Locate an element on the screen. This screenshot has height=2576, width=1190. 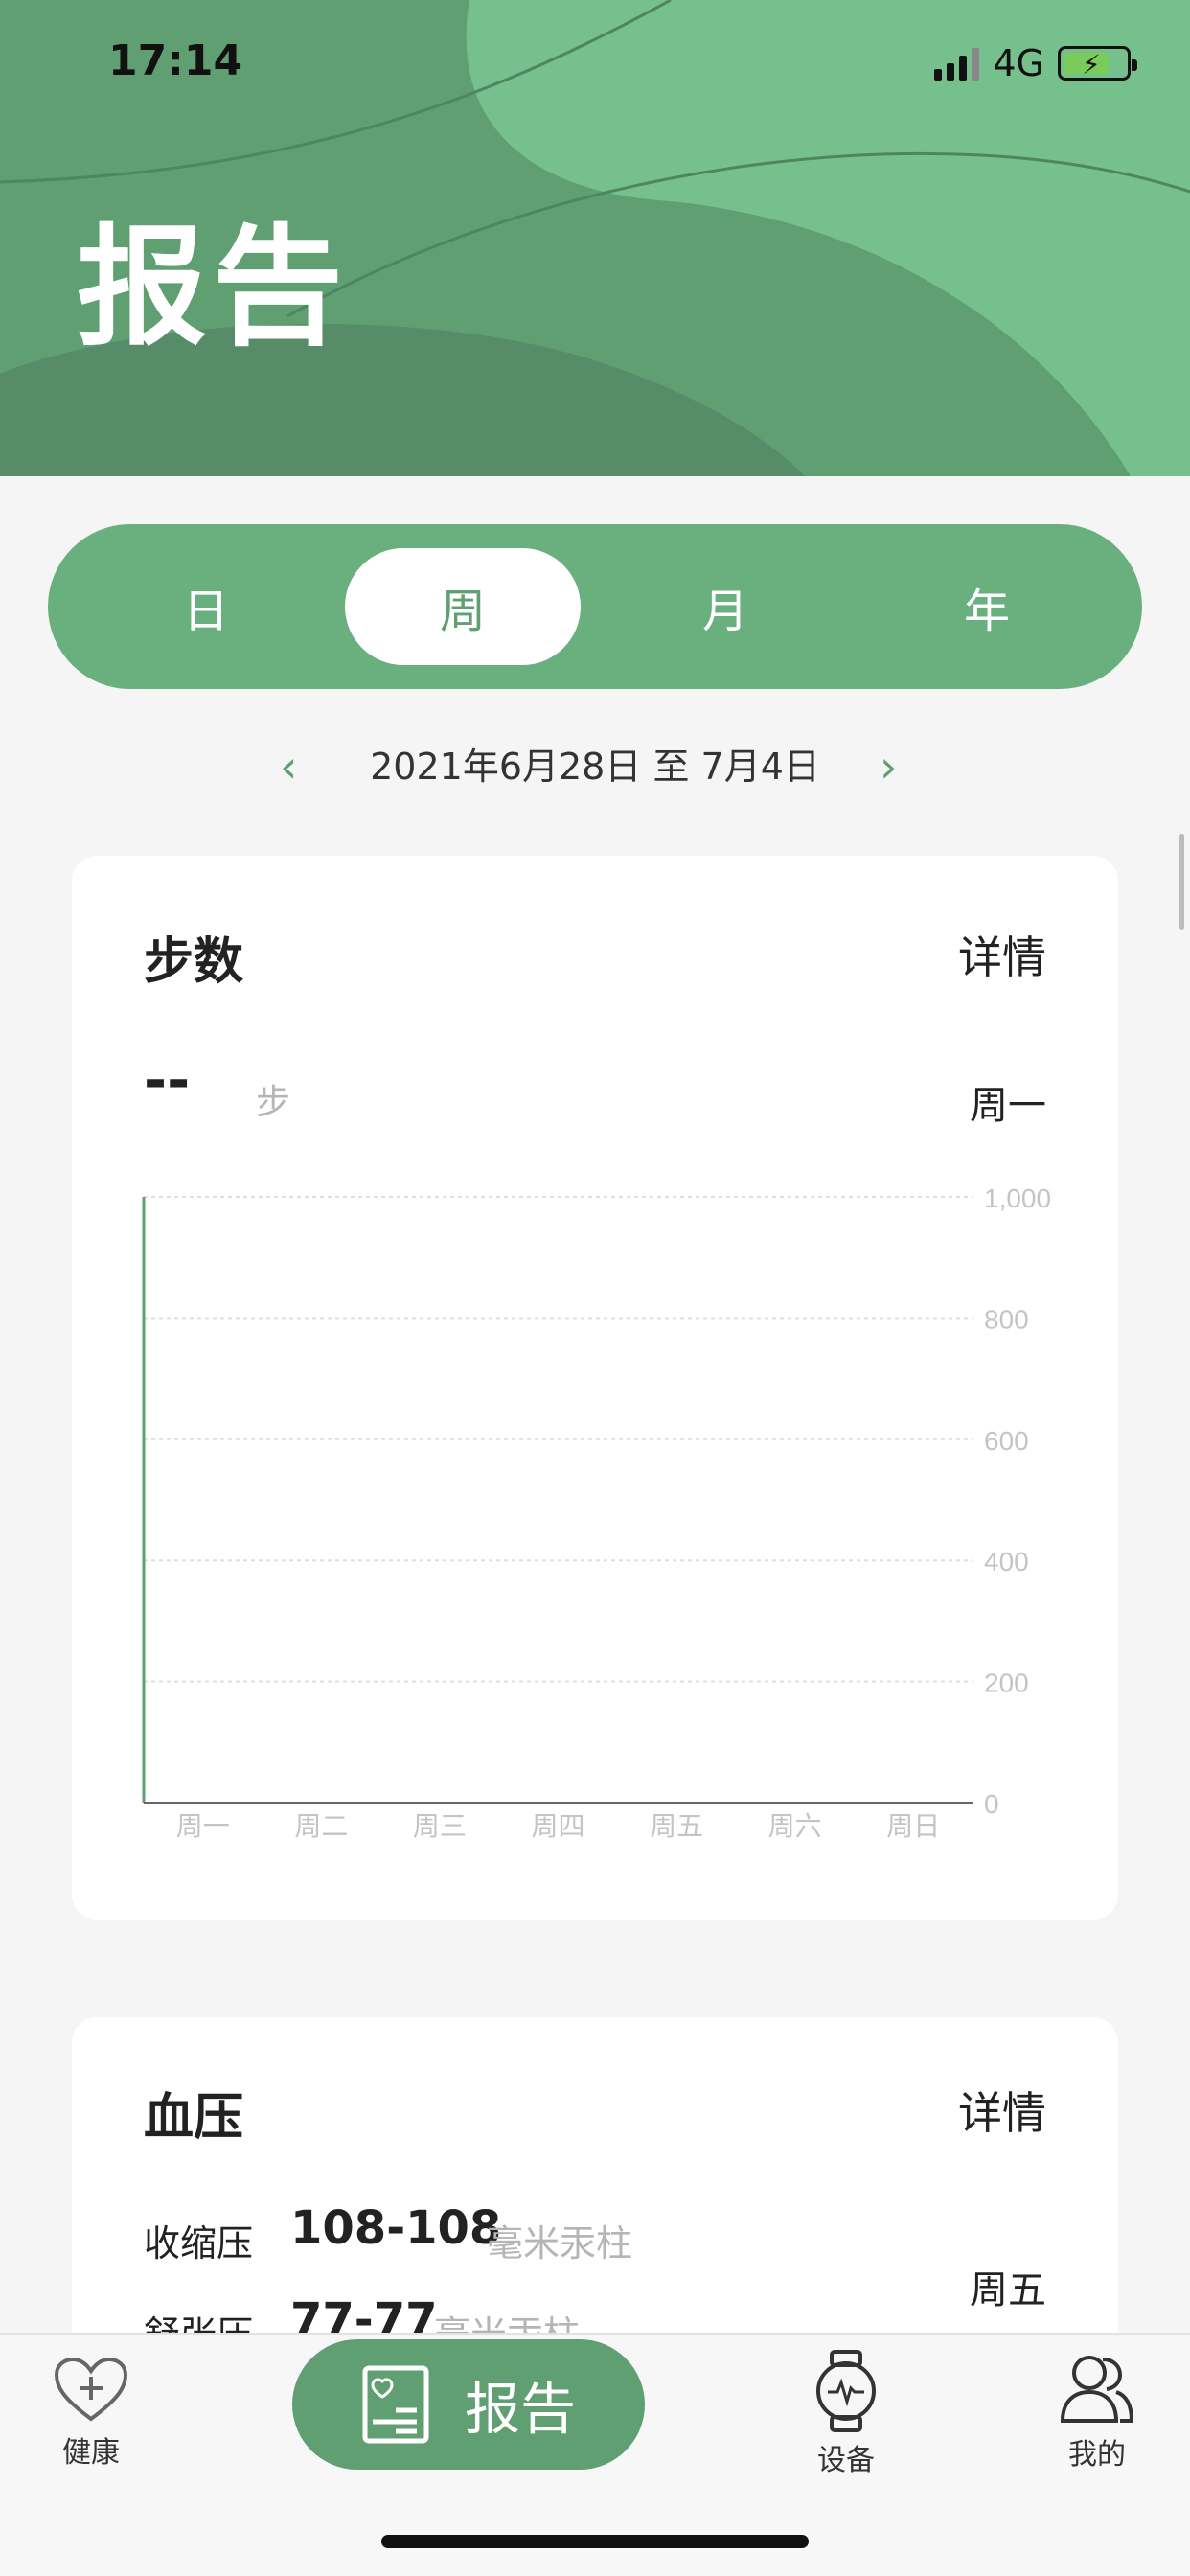
watch-icon is located at coordinates (846, 2391).